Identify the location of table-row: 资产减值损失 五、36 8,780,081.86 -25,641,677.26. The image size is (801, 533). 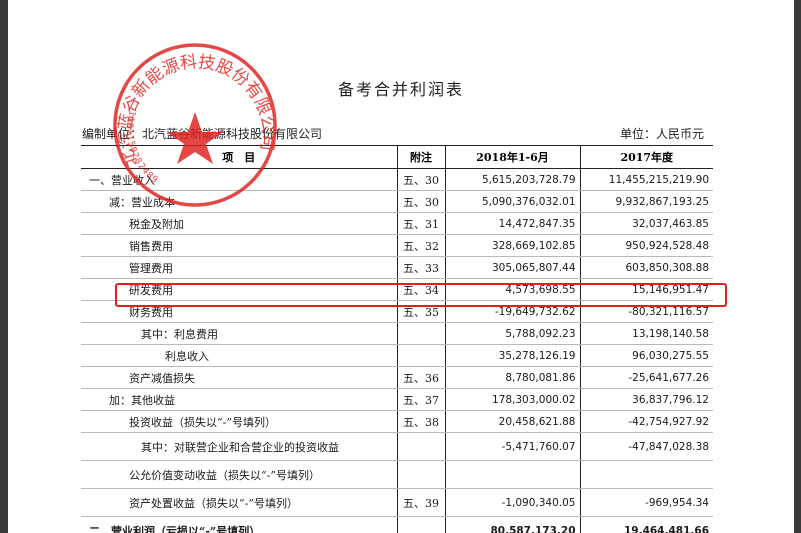
(397, 377).